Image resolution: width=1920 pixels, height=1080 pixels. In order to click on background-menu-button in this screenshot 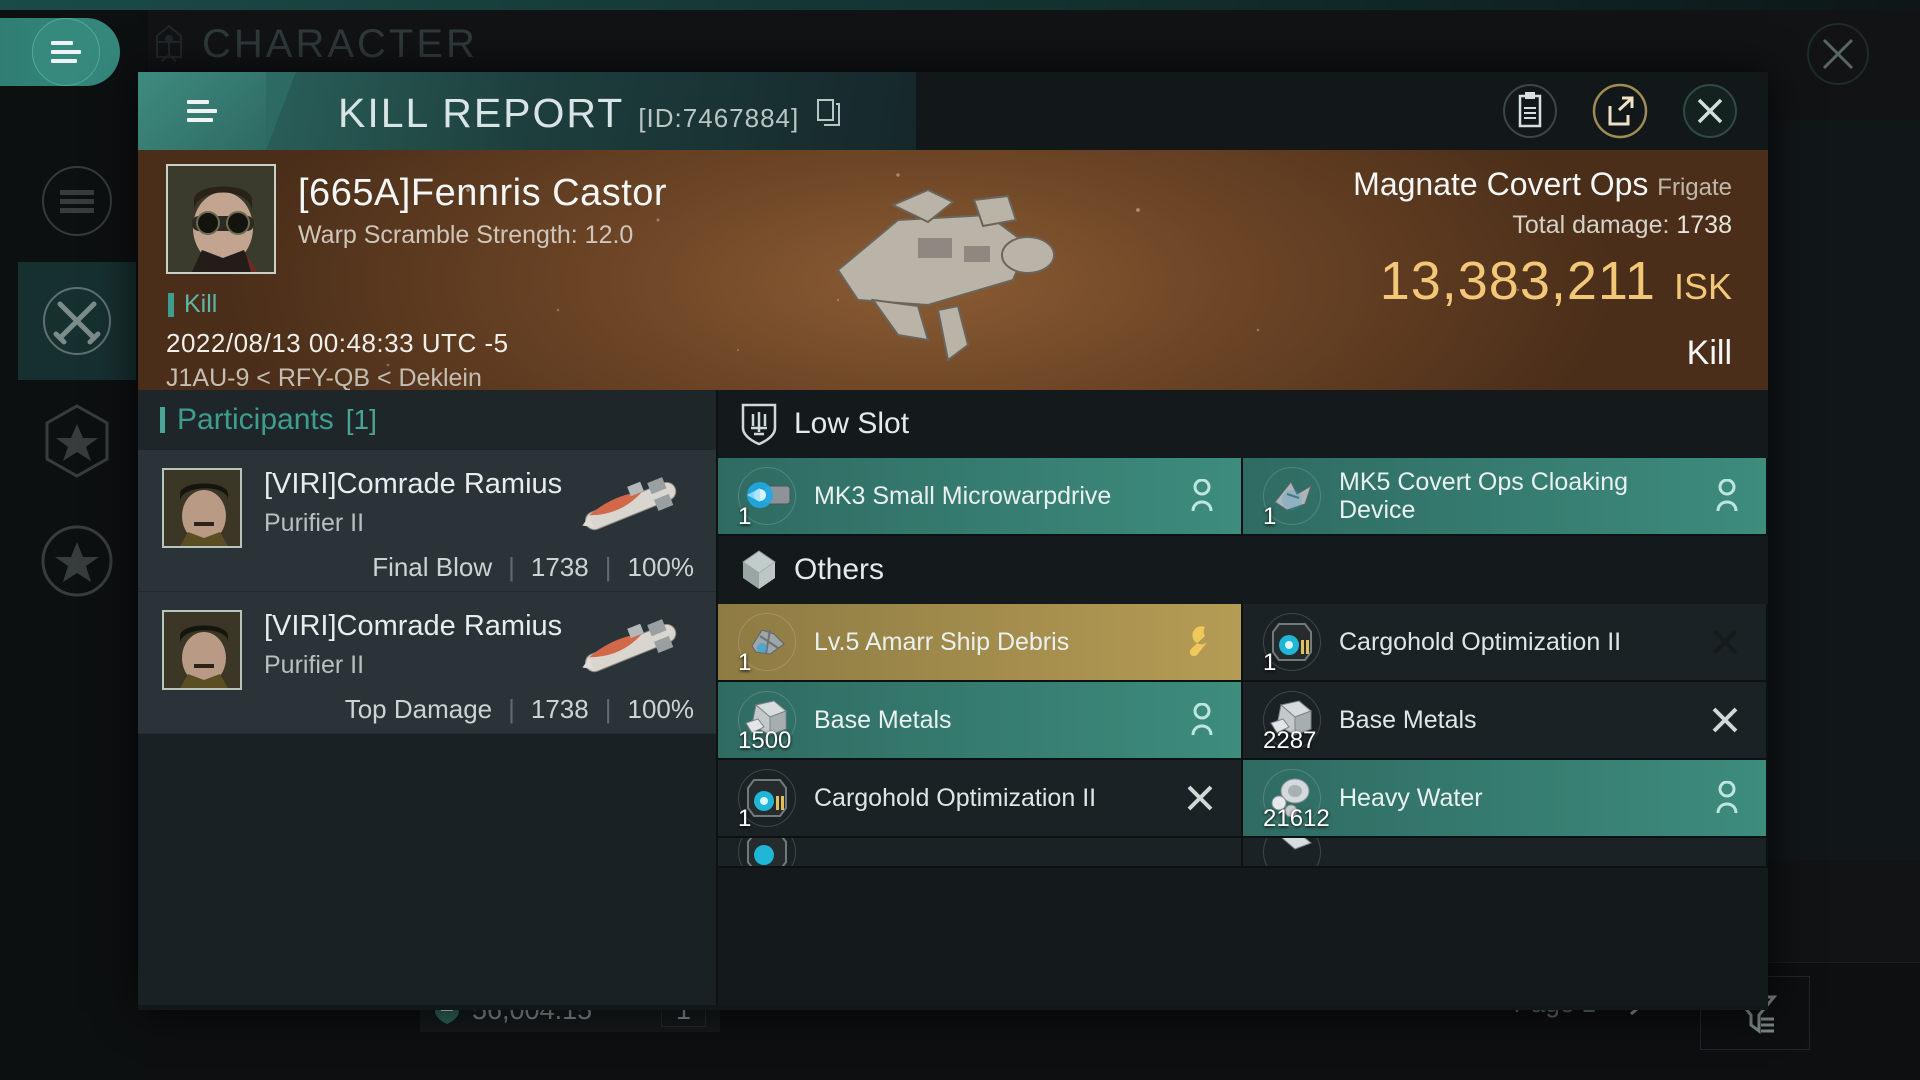, I will do `click(66, 52)`.